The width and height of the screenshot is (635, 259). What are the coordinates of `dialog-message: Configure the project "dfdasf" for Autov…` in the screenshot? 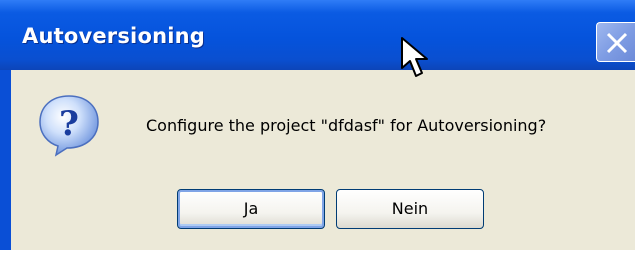 It's located at (346, 125).